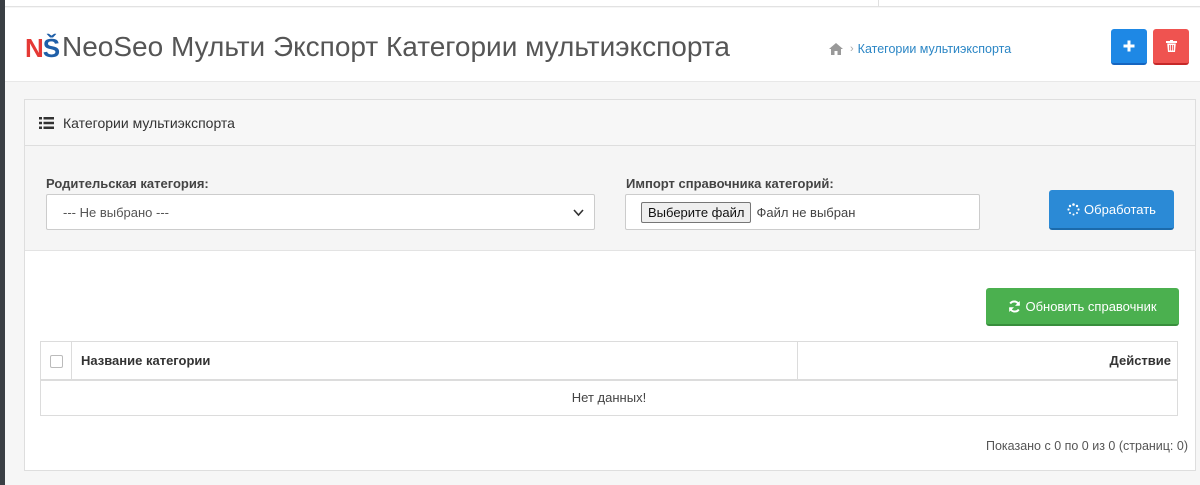 Image resolution: width=1200 pixels, height=485 pixels. Describe the element at coordinates (1086, 446) in the screenshot. I see `pagination-info: Показано с 0 по 0 из 0 (страниц: 0)` at that location.